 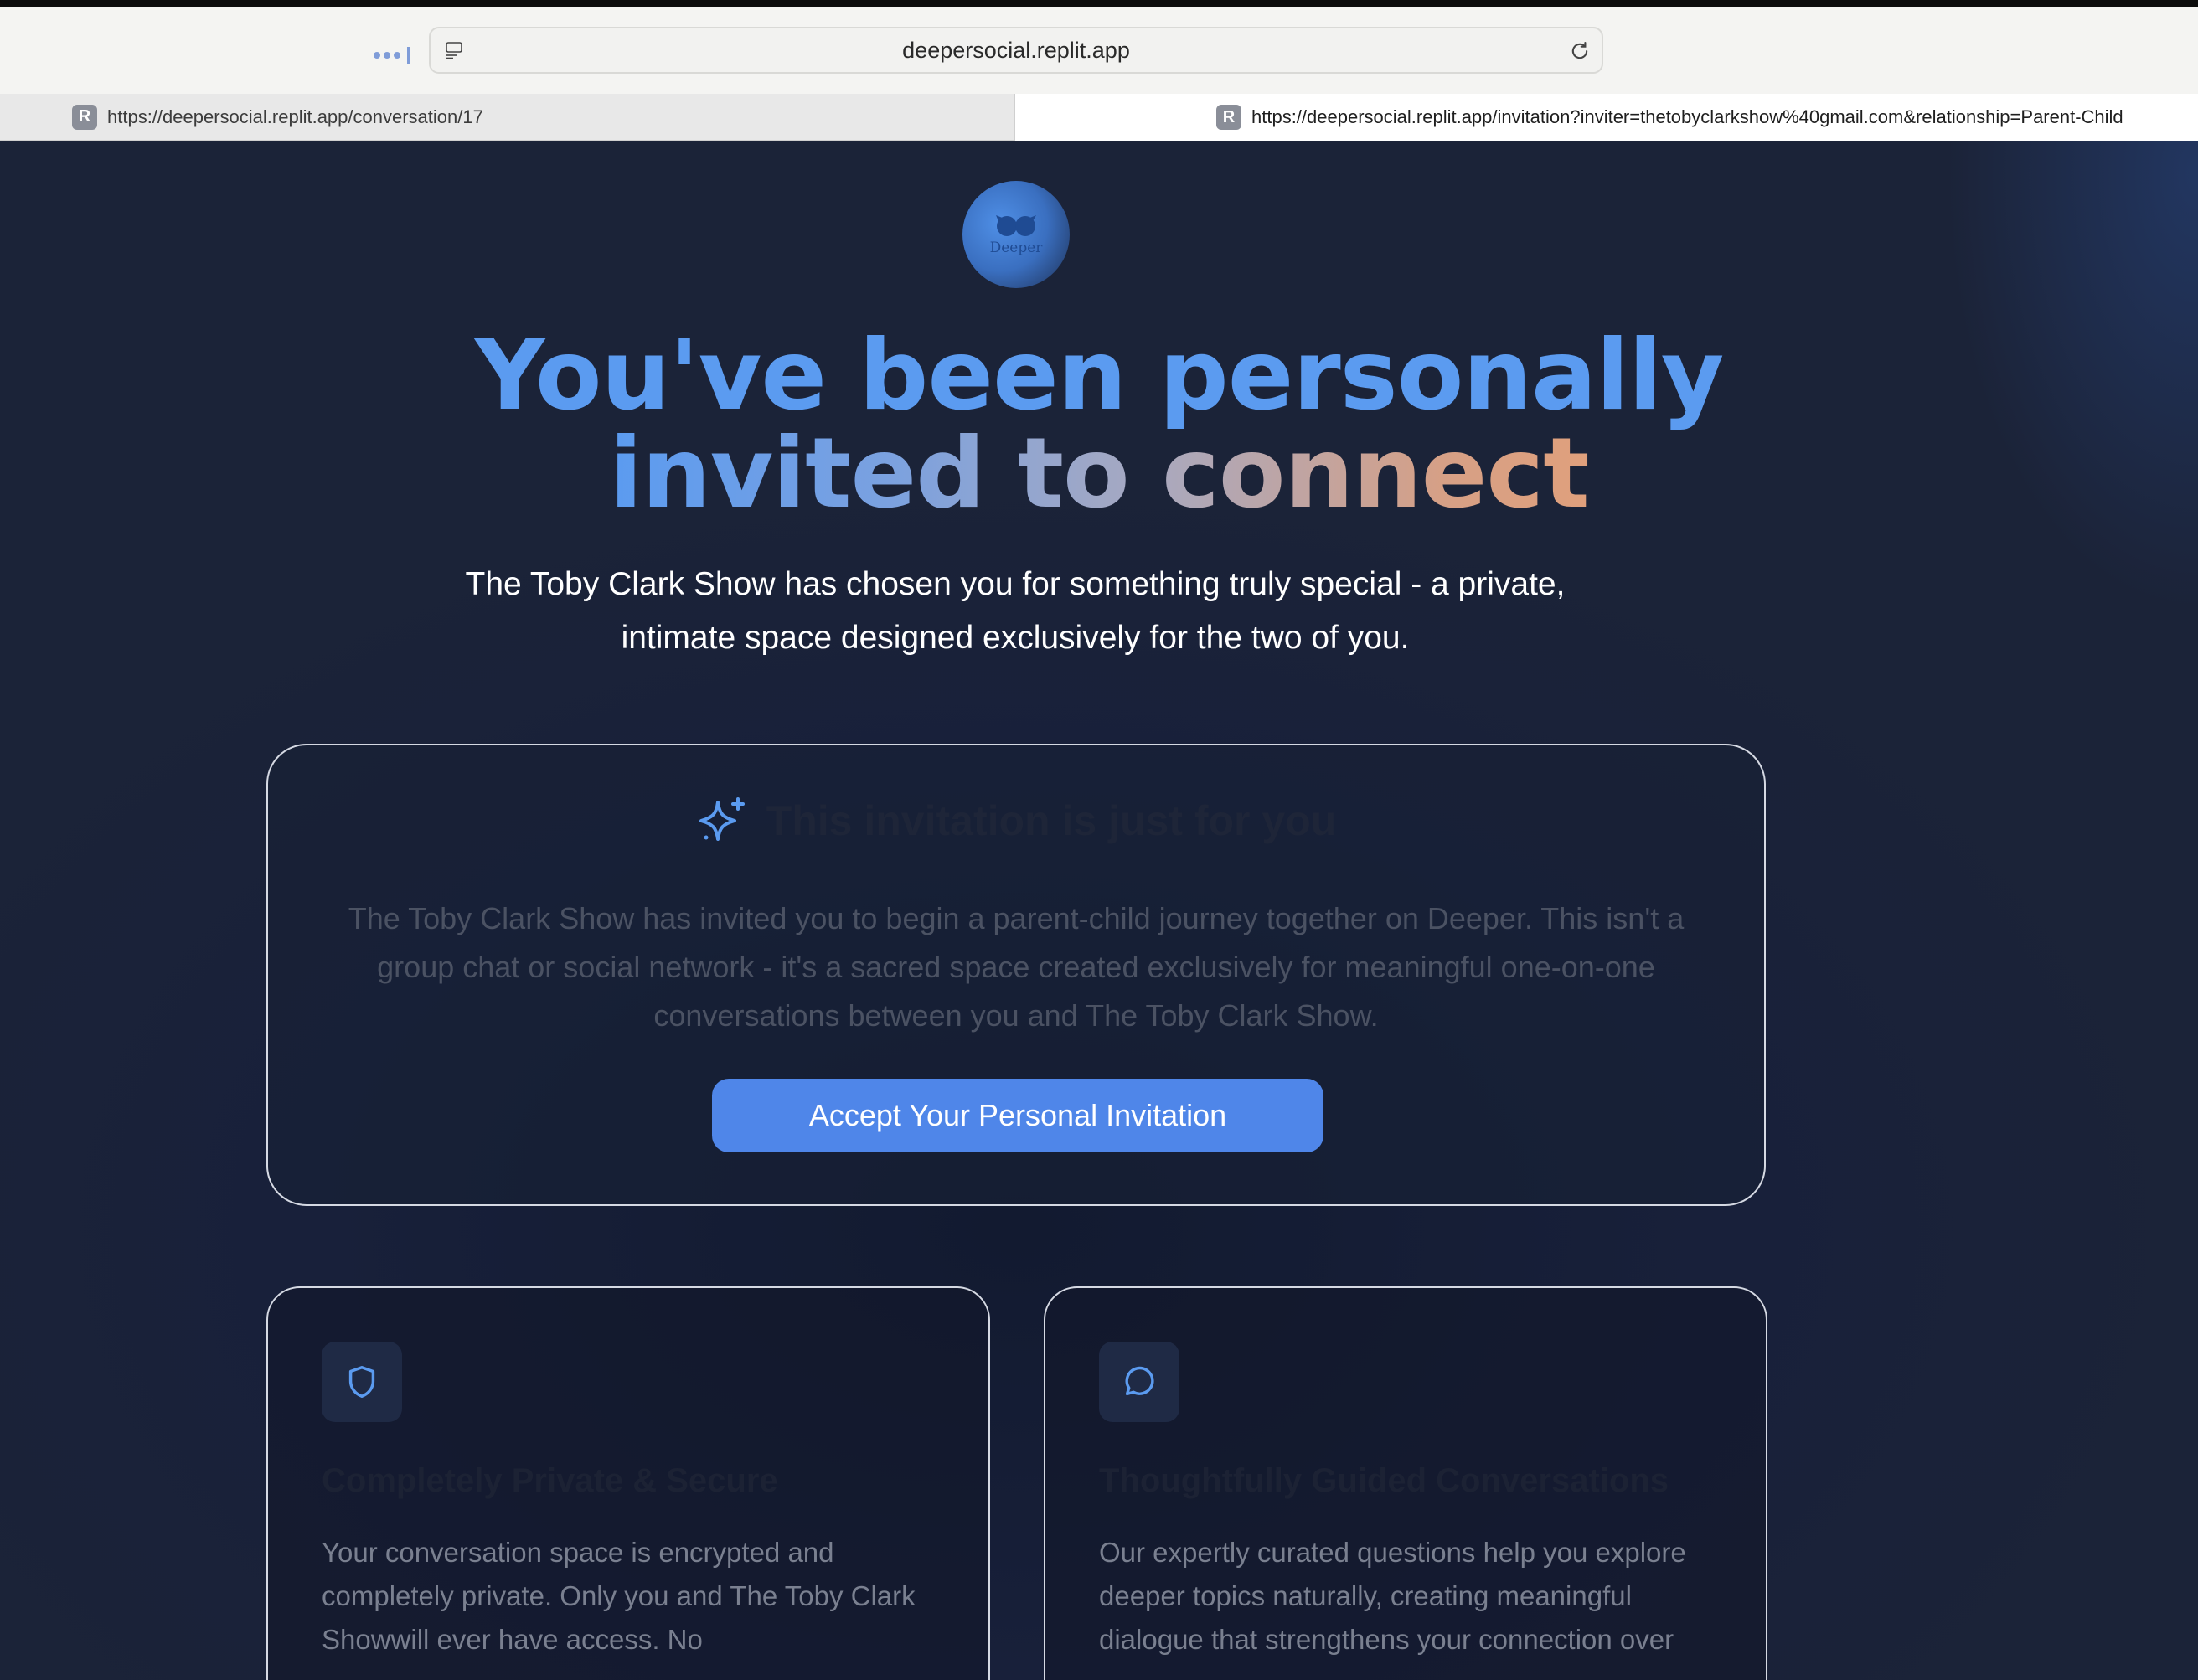 I want to click on invitation-title: This invitation is just for you, so click(x=1051, y=820).